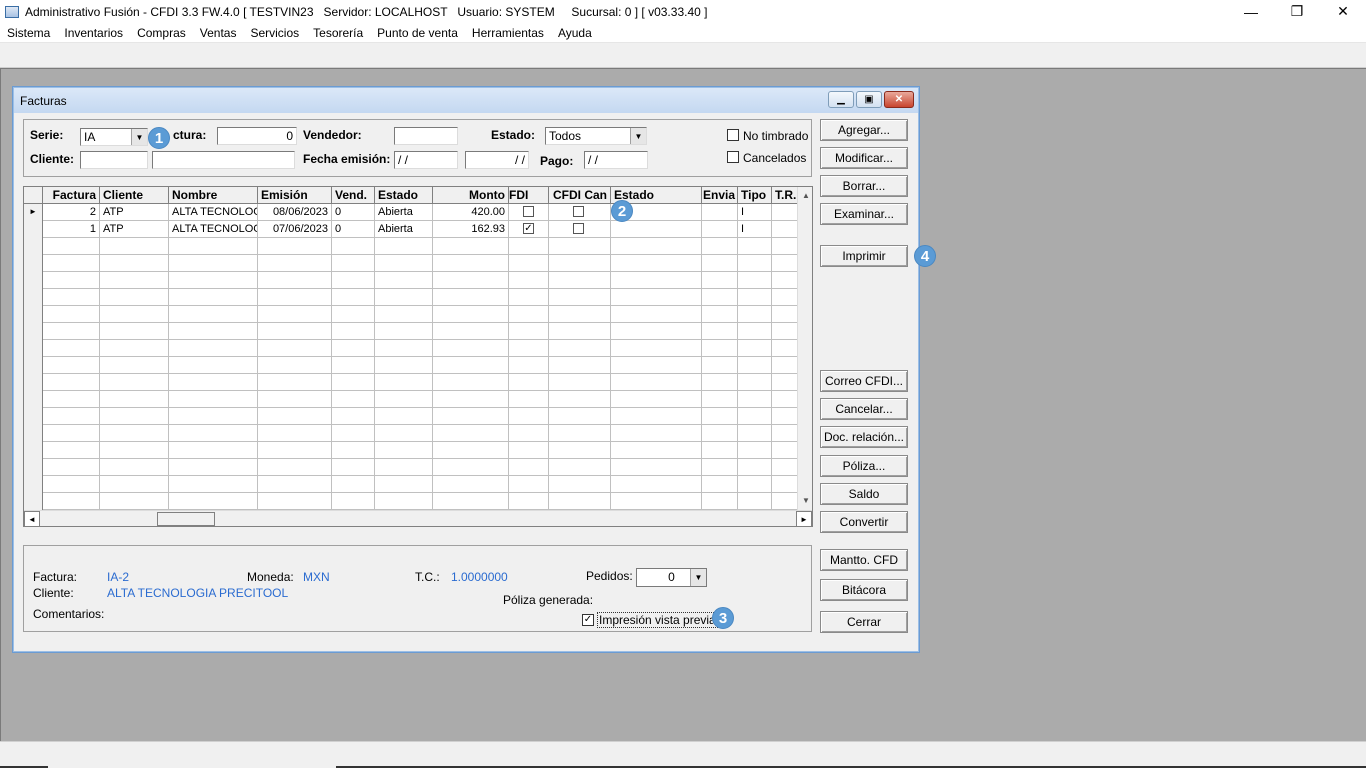 This screenshot has width=1366, height=768. What do you see at coordinates (864, 622) in the screenshot?
I see `cerrar-button: Cerrar` at bounding box center [864, 622].